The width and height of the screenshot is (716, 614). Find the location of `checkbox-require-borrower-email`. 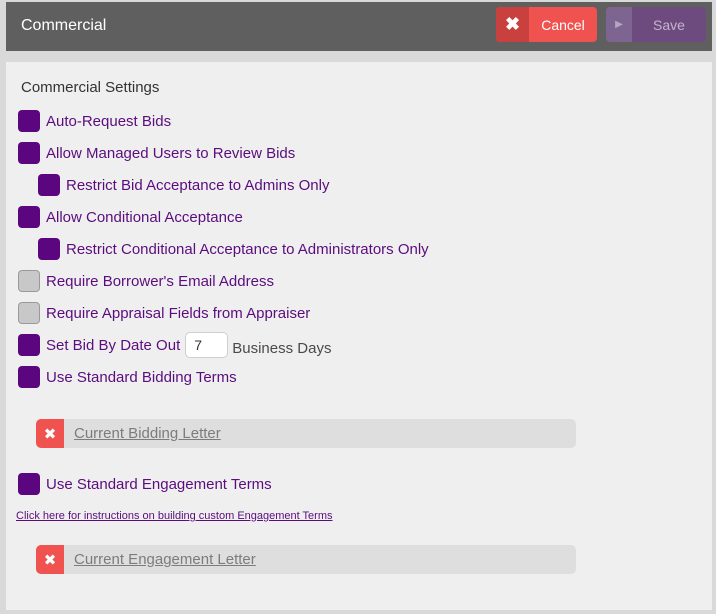

checkbox-require-borrower-email is located at coordinates (29, 281).